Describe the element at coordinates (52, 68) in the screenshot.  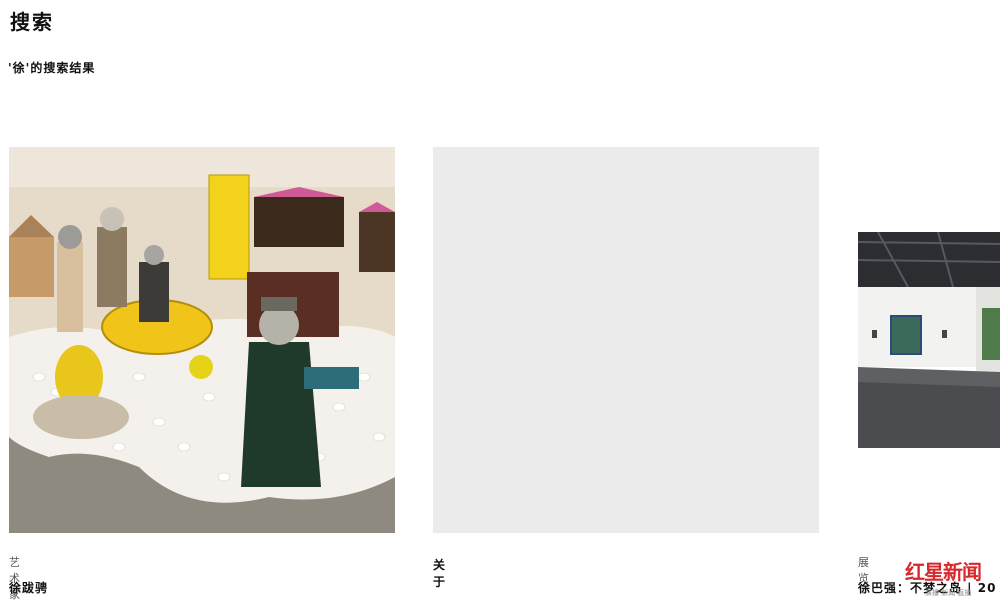
I see `search-summary: '徐'的搜索结果` at that location.